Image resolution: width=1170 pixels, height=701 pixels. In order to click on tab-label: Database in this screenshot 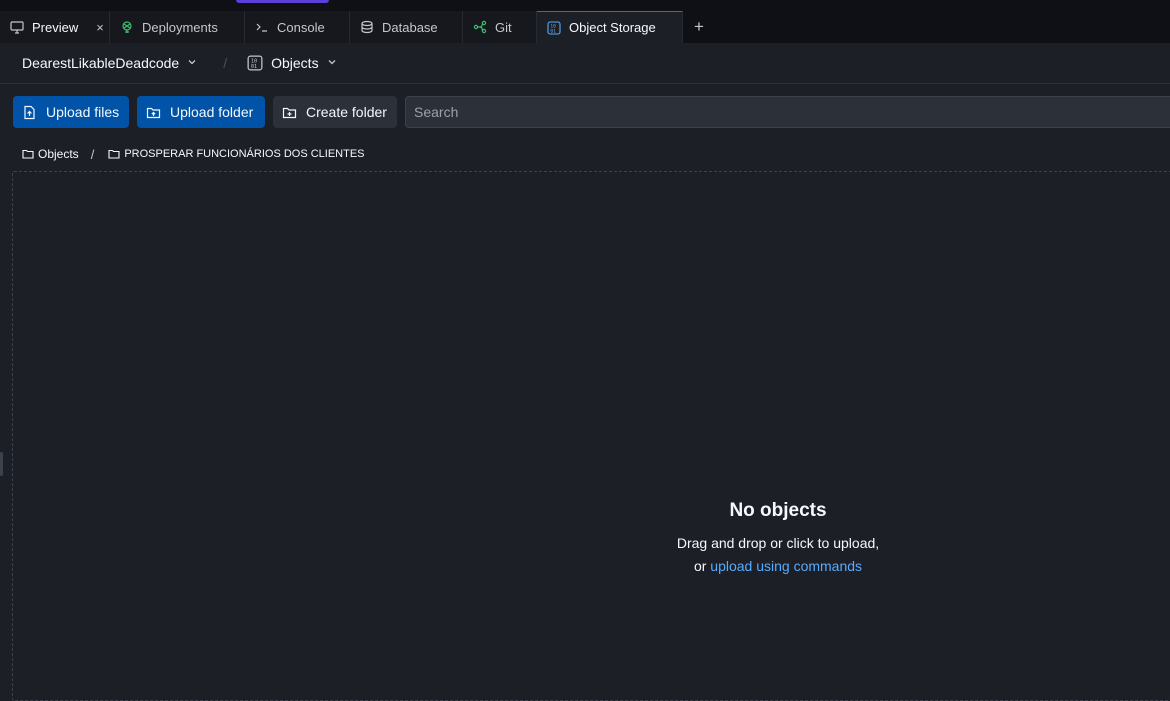, I will do `click(410, 27)`.